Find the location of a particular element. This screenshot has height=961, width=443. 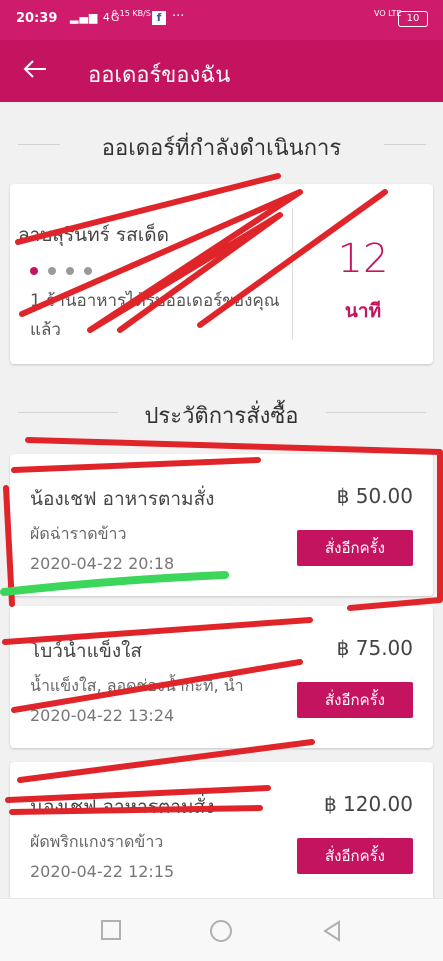

order-shop: โบว์น้ำแข็งใส is located at coordinates (86, 651).